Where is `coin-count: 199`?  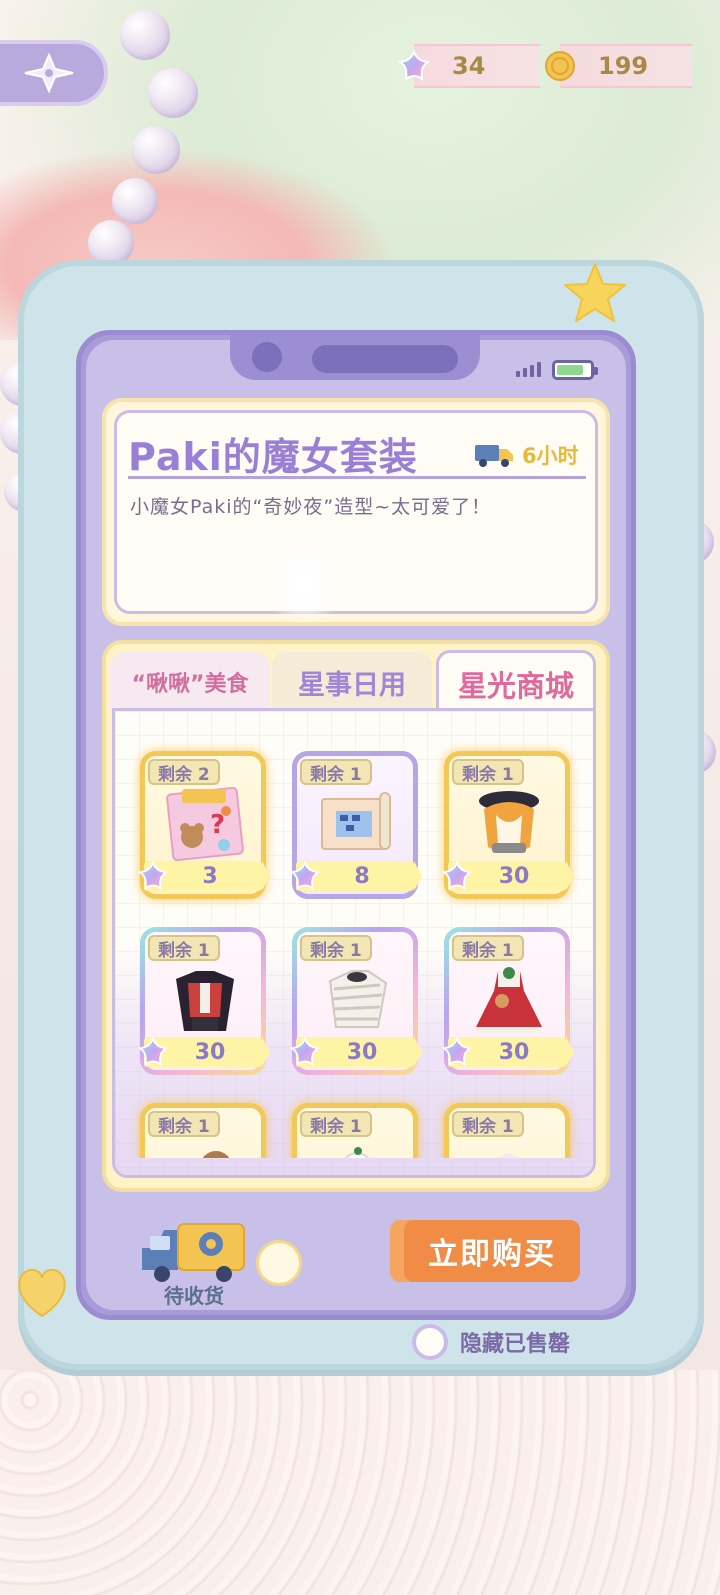
coin-count: 199 is located at coordinates (623, 66).